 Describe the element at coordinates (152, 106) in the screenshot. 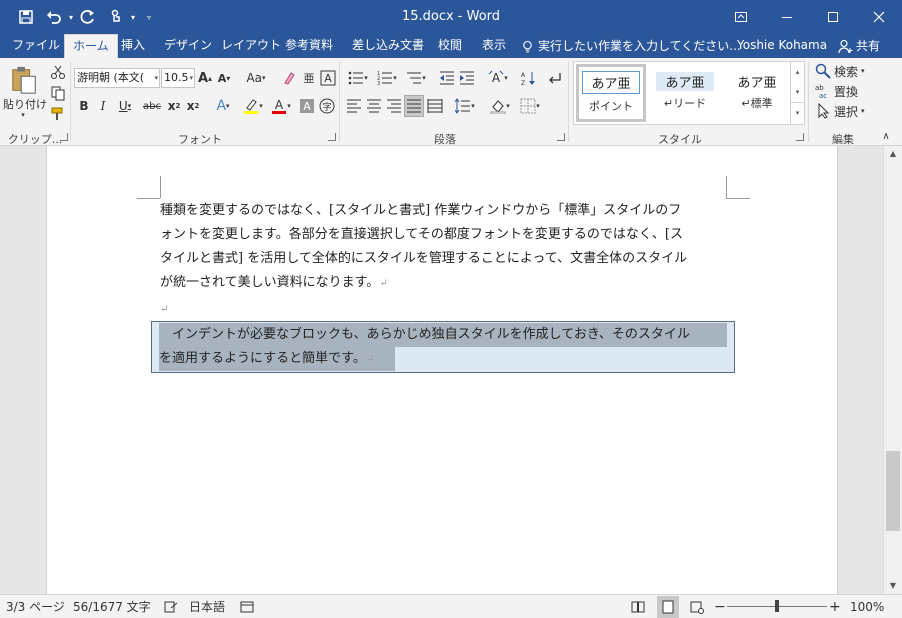

I see `strikethrough-icon: abc` at that location.